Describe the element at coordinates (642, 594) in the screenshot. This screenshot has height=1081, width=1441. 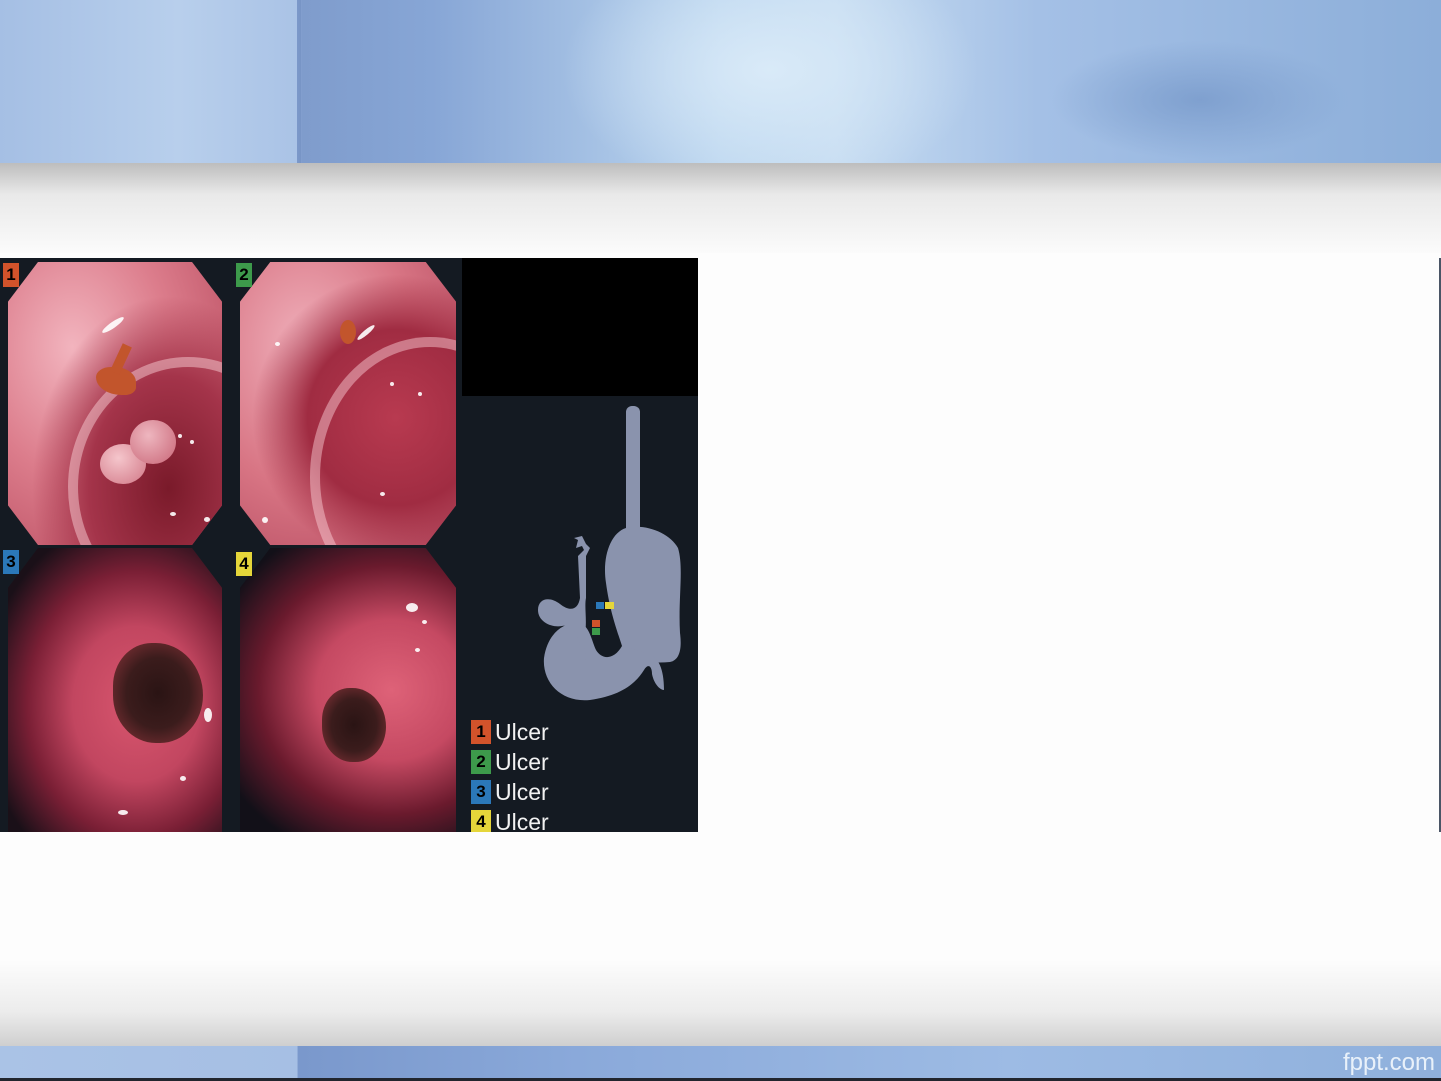
I see `stomach-shape` at that location.